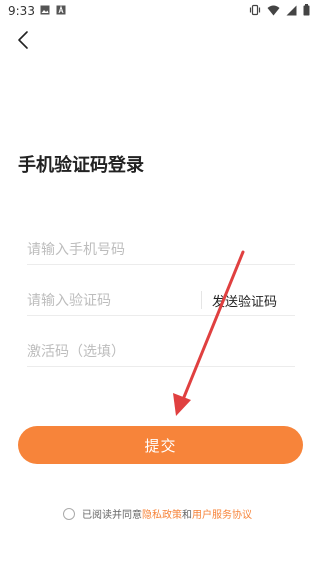 Image resolution: width=320 pixels, height=568 pixels. I want to click on font-icon, so click(61, 10).